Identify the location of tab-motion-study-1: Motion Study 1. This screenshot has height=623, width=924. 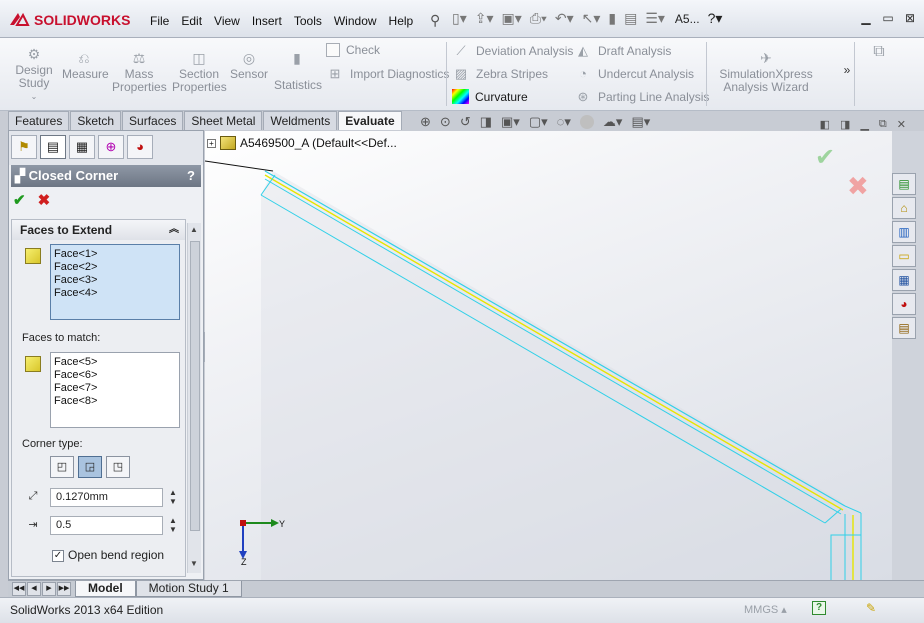
(188, 589).